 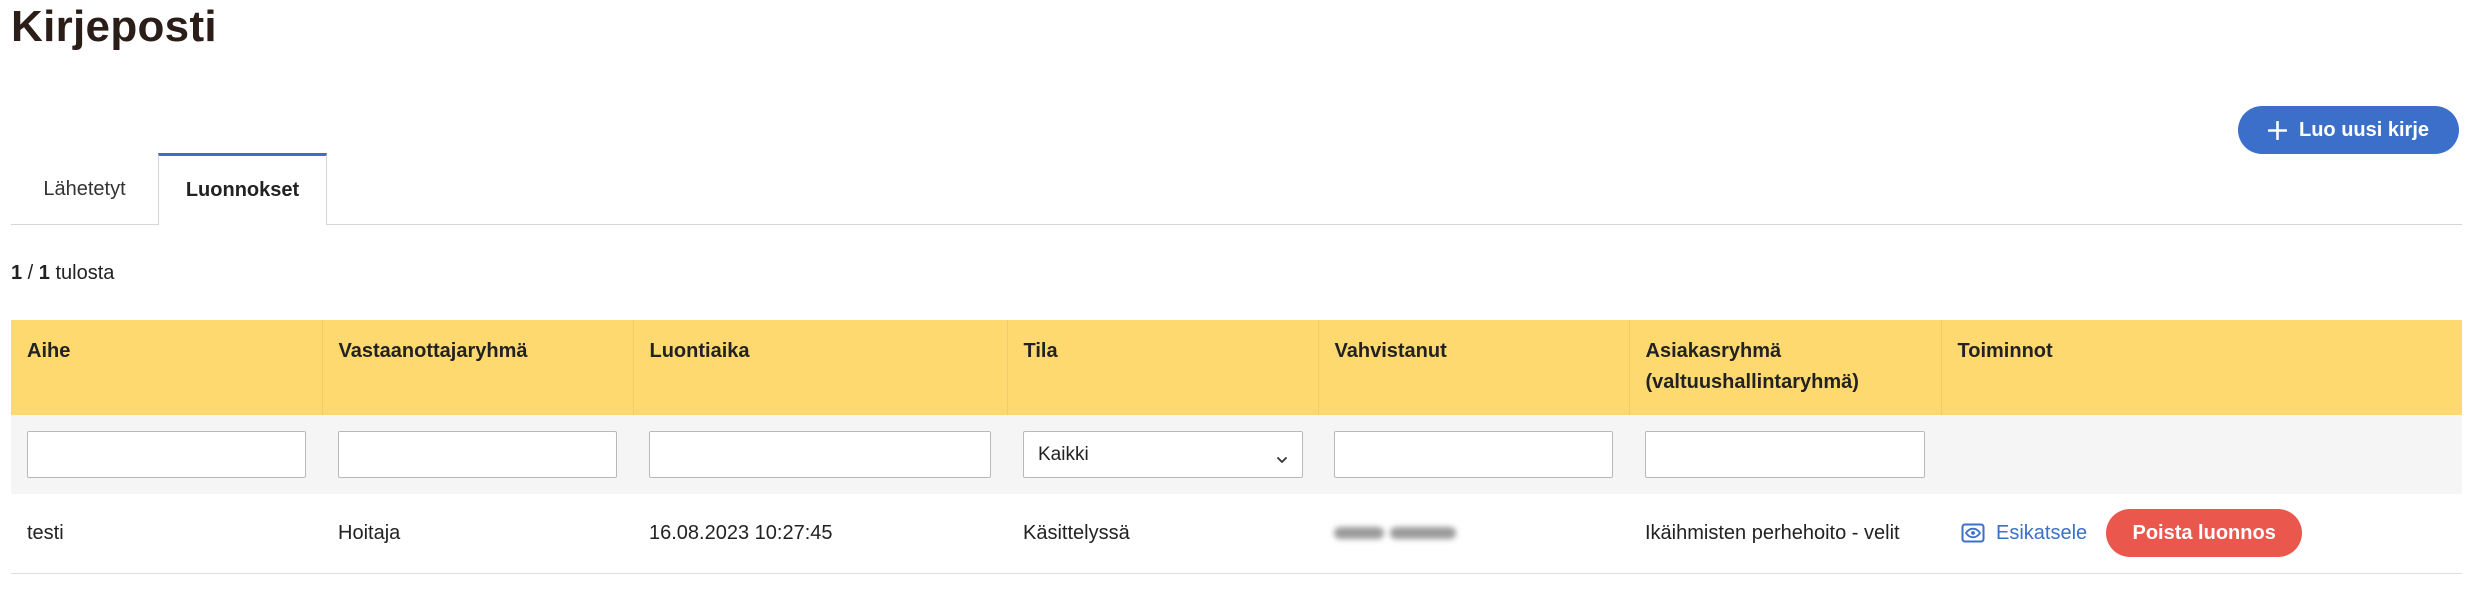 I want to click on cell-aihe: testi, so click(x=166, y=534).